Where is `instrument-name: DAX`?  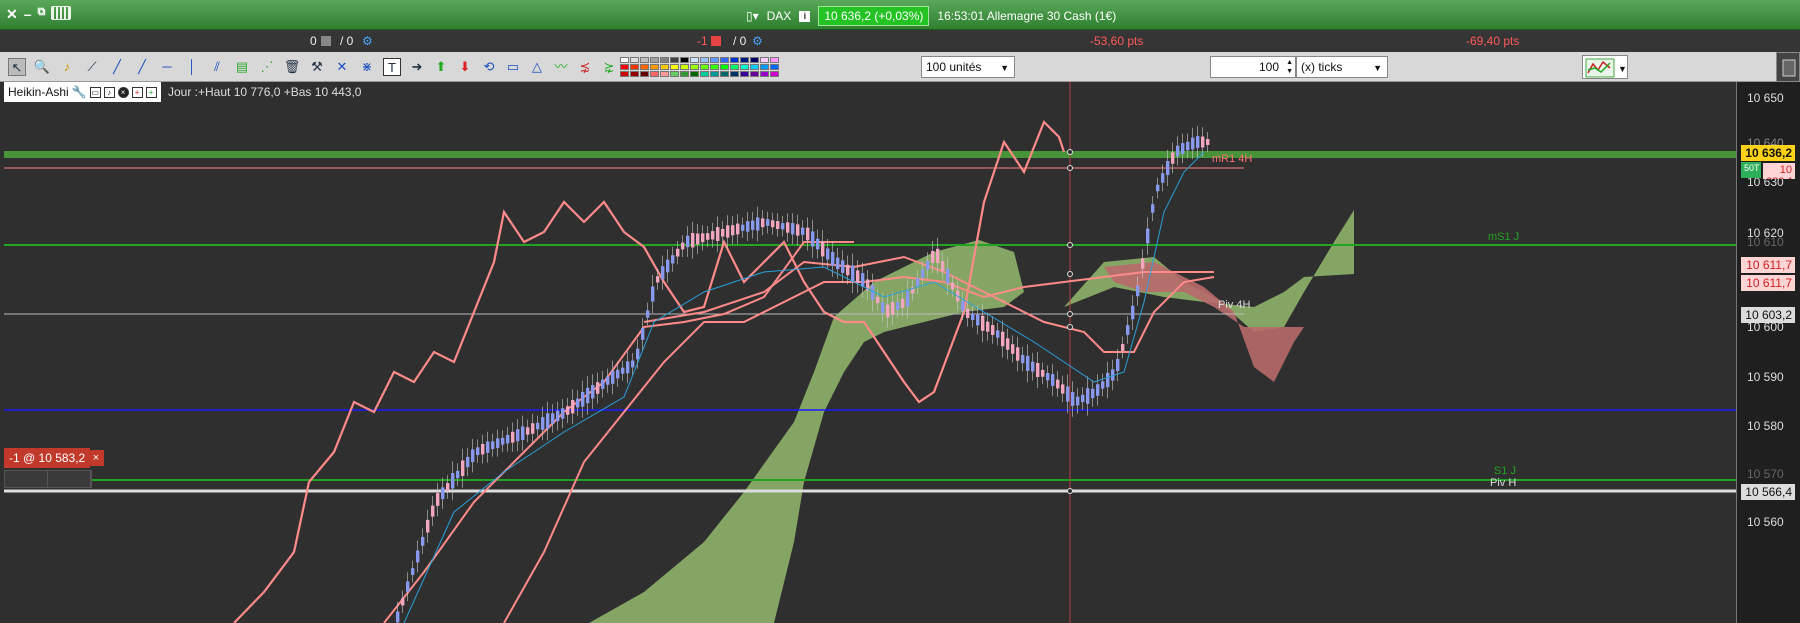
instrument-name: DAX is located at coordinates (779, 16).